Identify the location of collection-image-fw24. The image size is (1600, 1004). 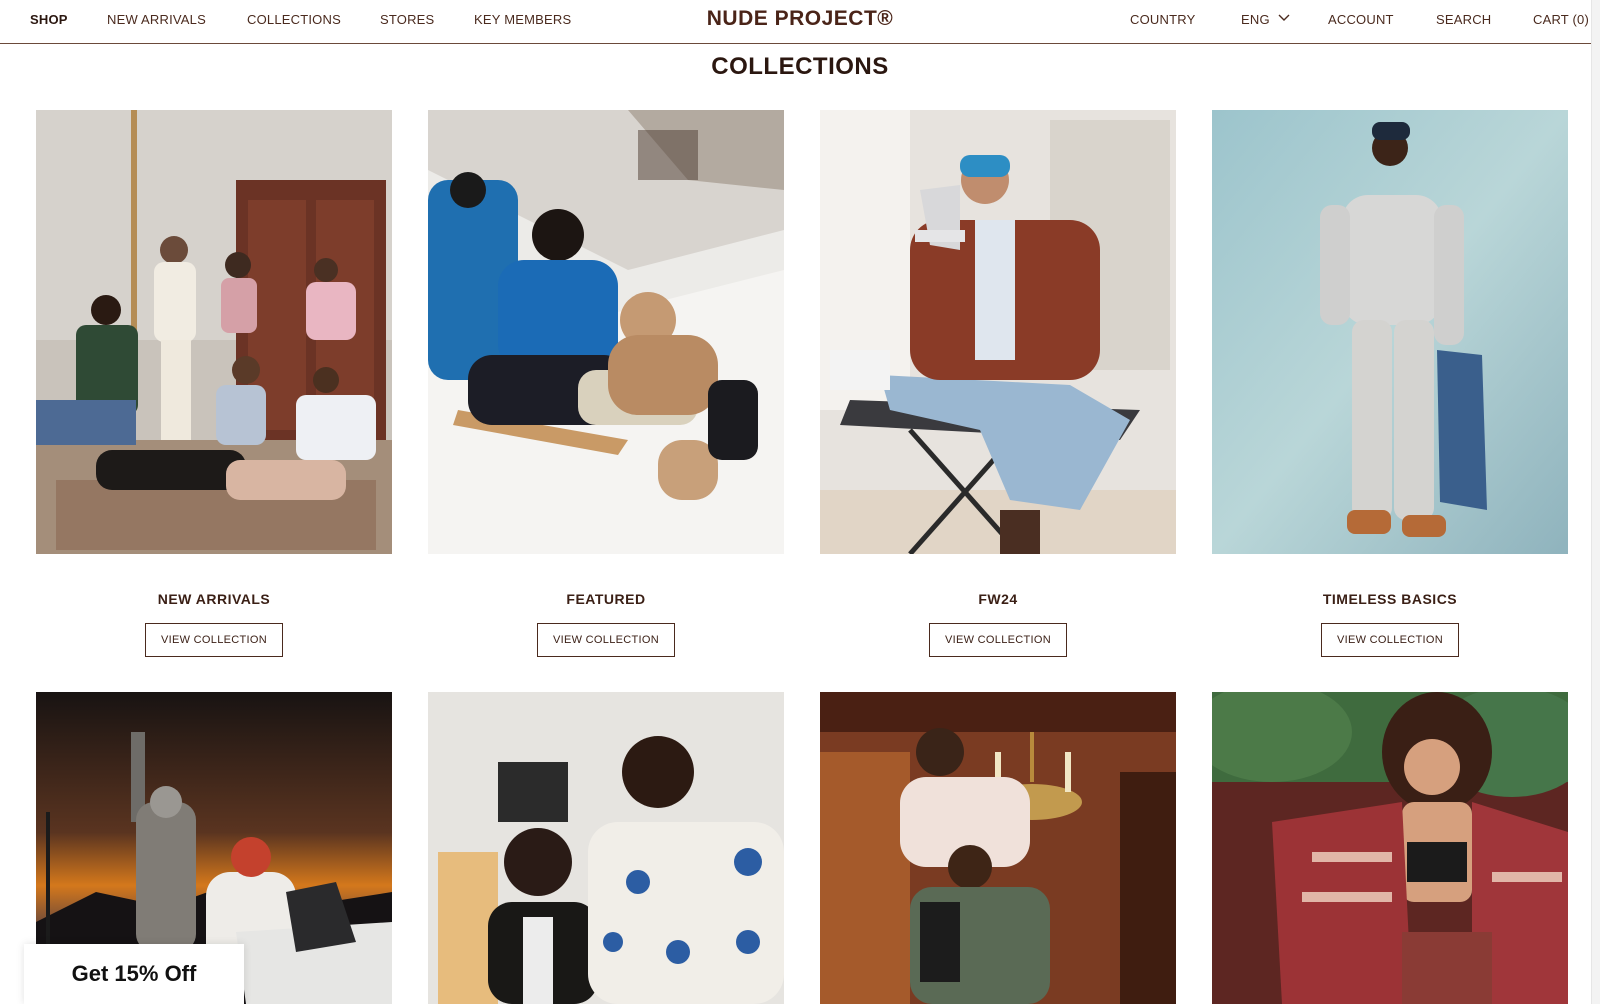
(998, 332).